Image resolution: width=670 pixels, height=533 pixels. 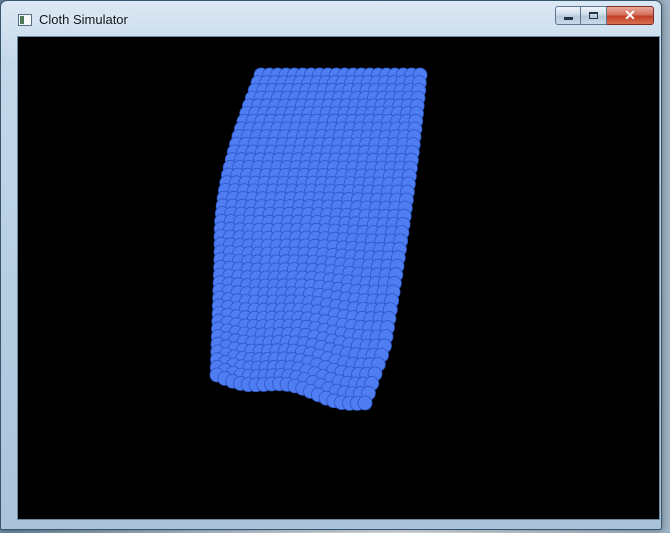 I want to click on app-window-icon, so click(x=25, y=20).